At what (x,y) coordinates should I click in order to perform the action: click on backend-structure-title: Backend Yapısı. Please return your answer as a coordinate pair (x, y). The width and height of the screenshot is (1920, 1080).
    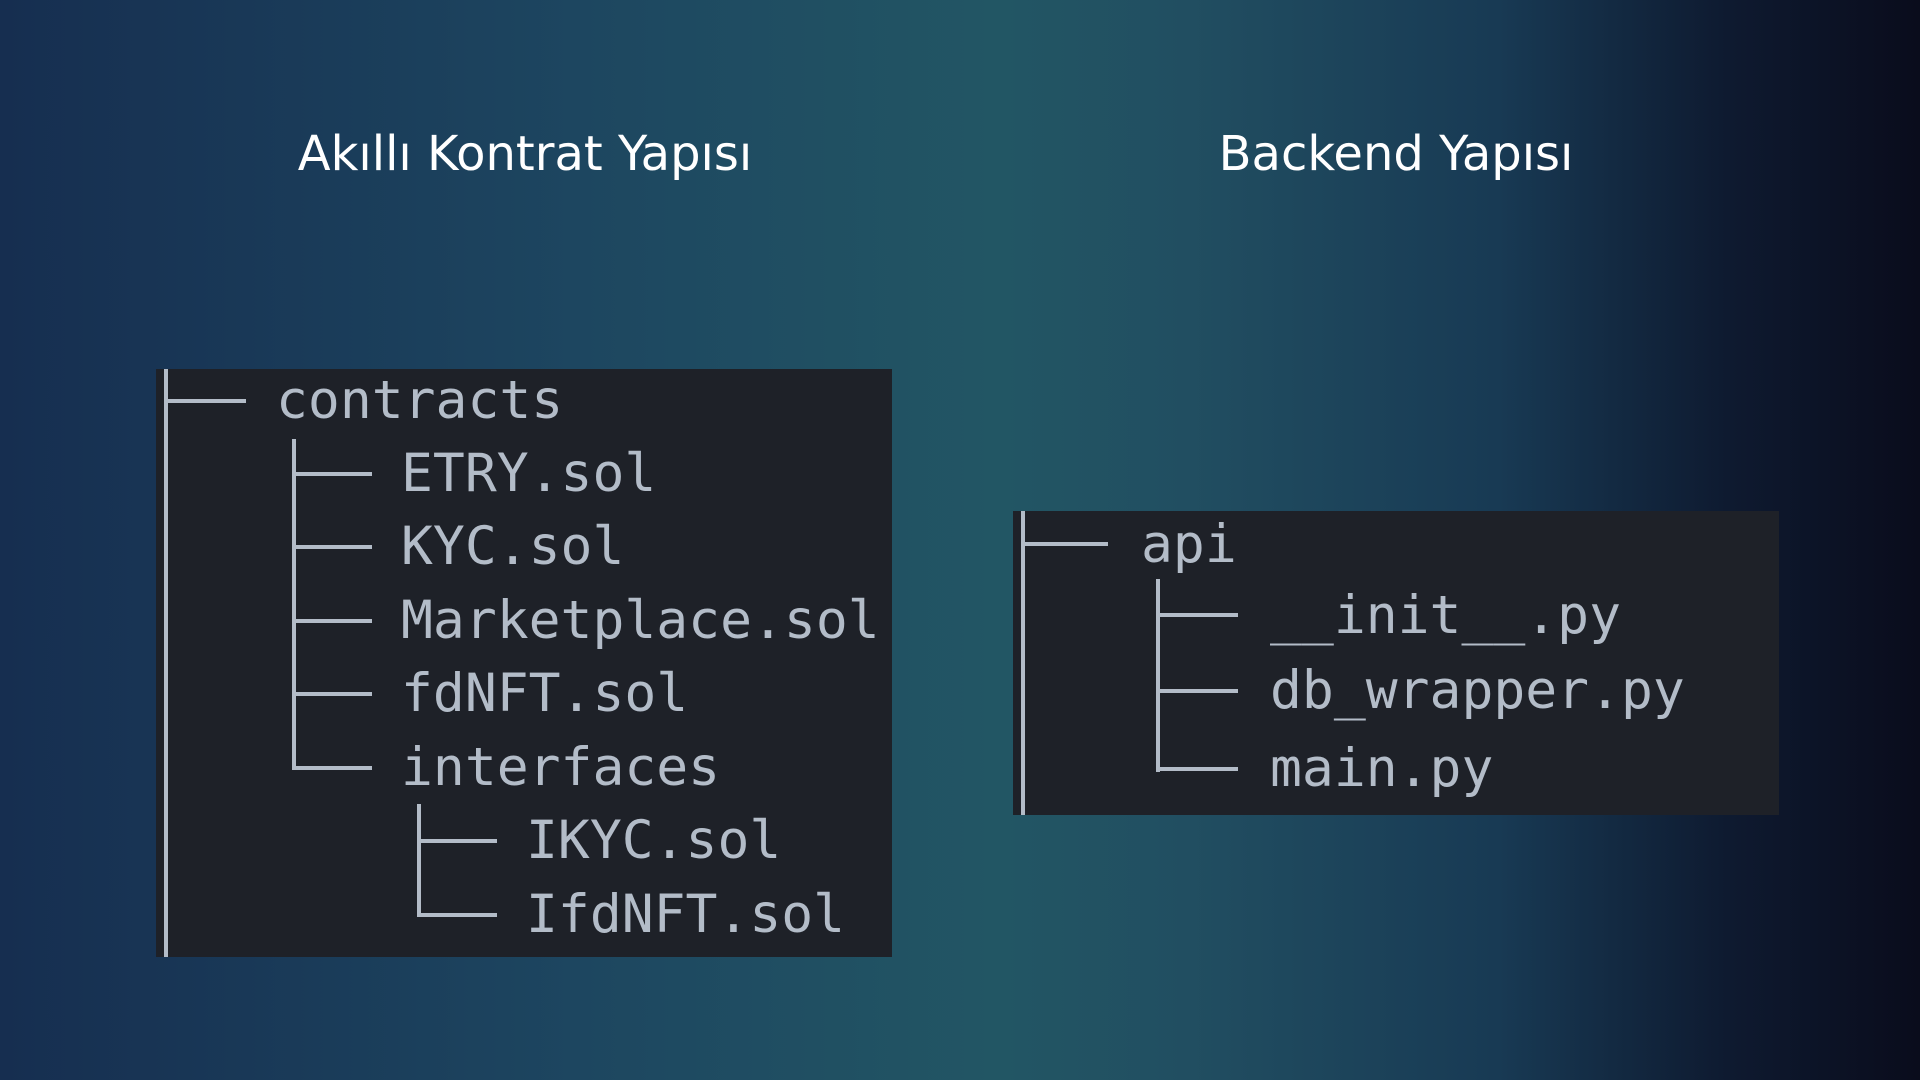
    Looking at the image, I should click on (1396, 154).